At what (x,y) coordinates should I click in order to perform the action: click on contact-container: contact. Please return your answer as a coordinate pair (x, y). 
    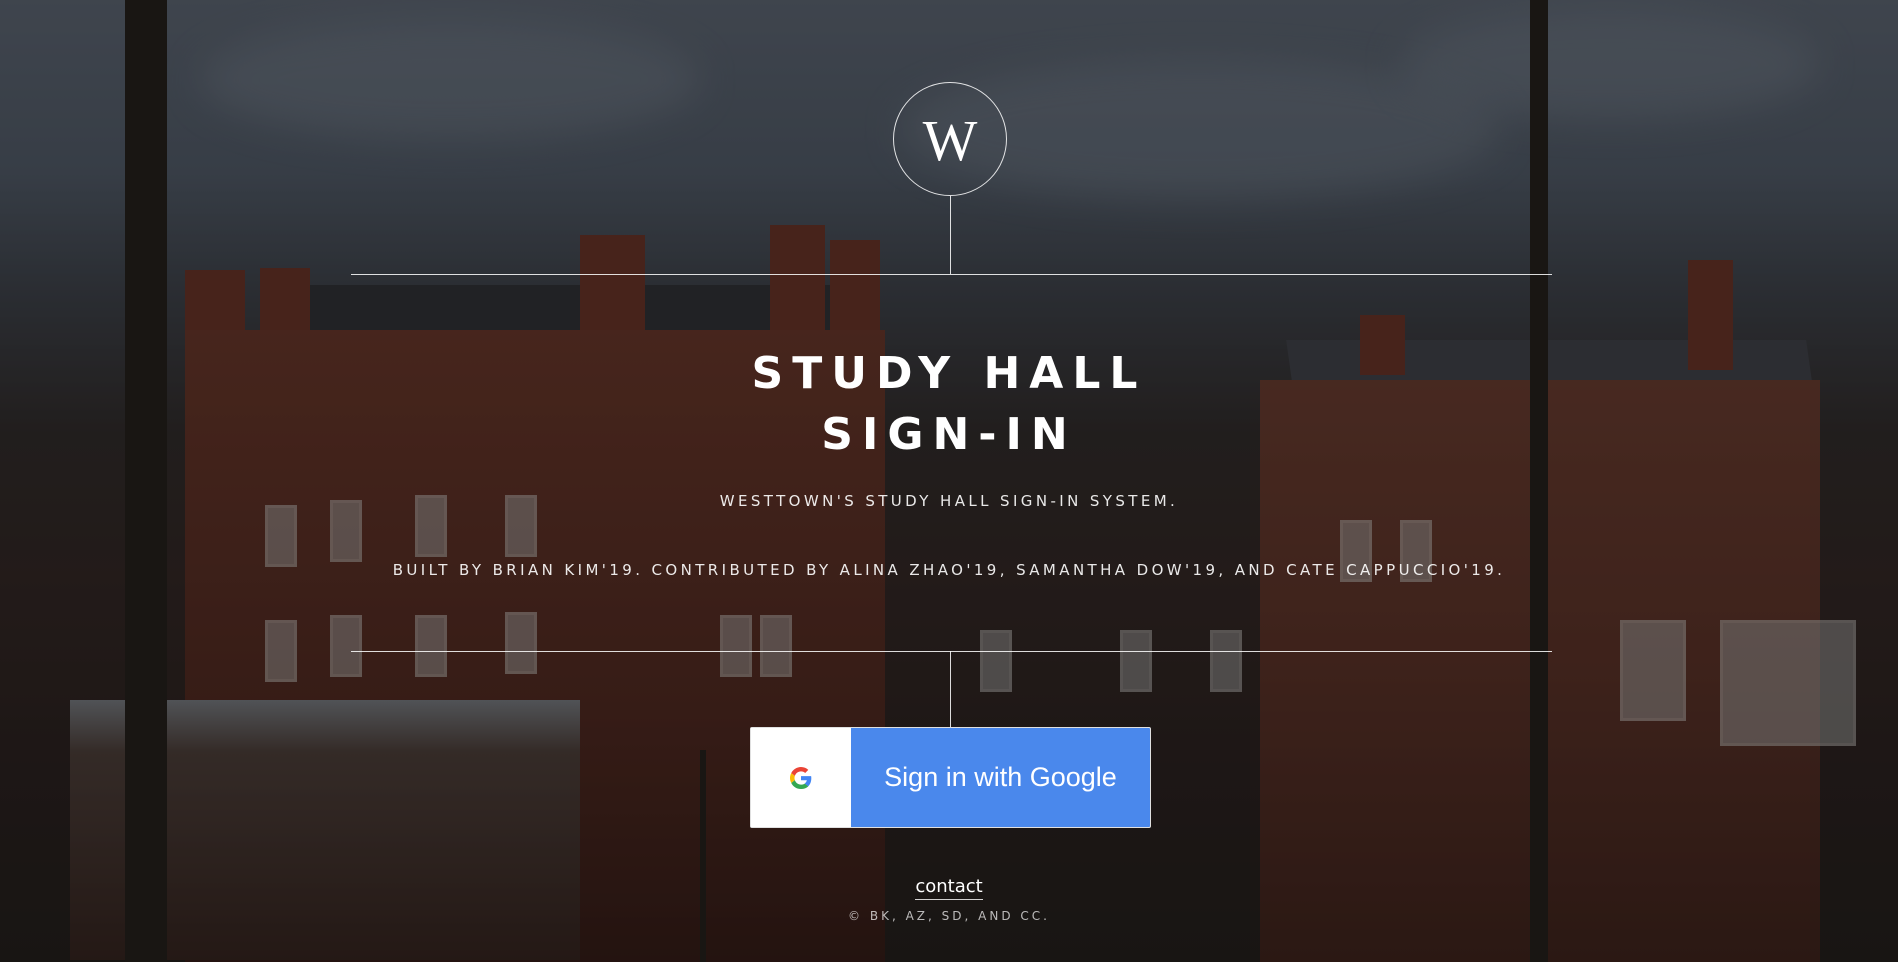
    Looking at the image, I should click on (949, 888).